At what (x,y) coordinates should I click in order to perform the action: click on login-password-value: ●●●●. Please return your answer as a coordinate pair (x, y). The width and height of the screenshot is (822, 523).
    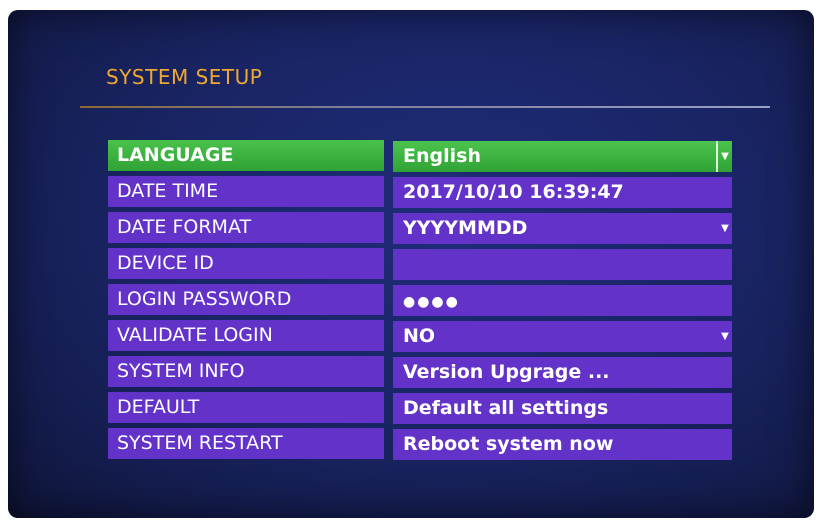
    Looking at the image, I should click on (431, 302).